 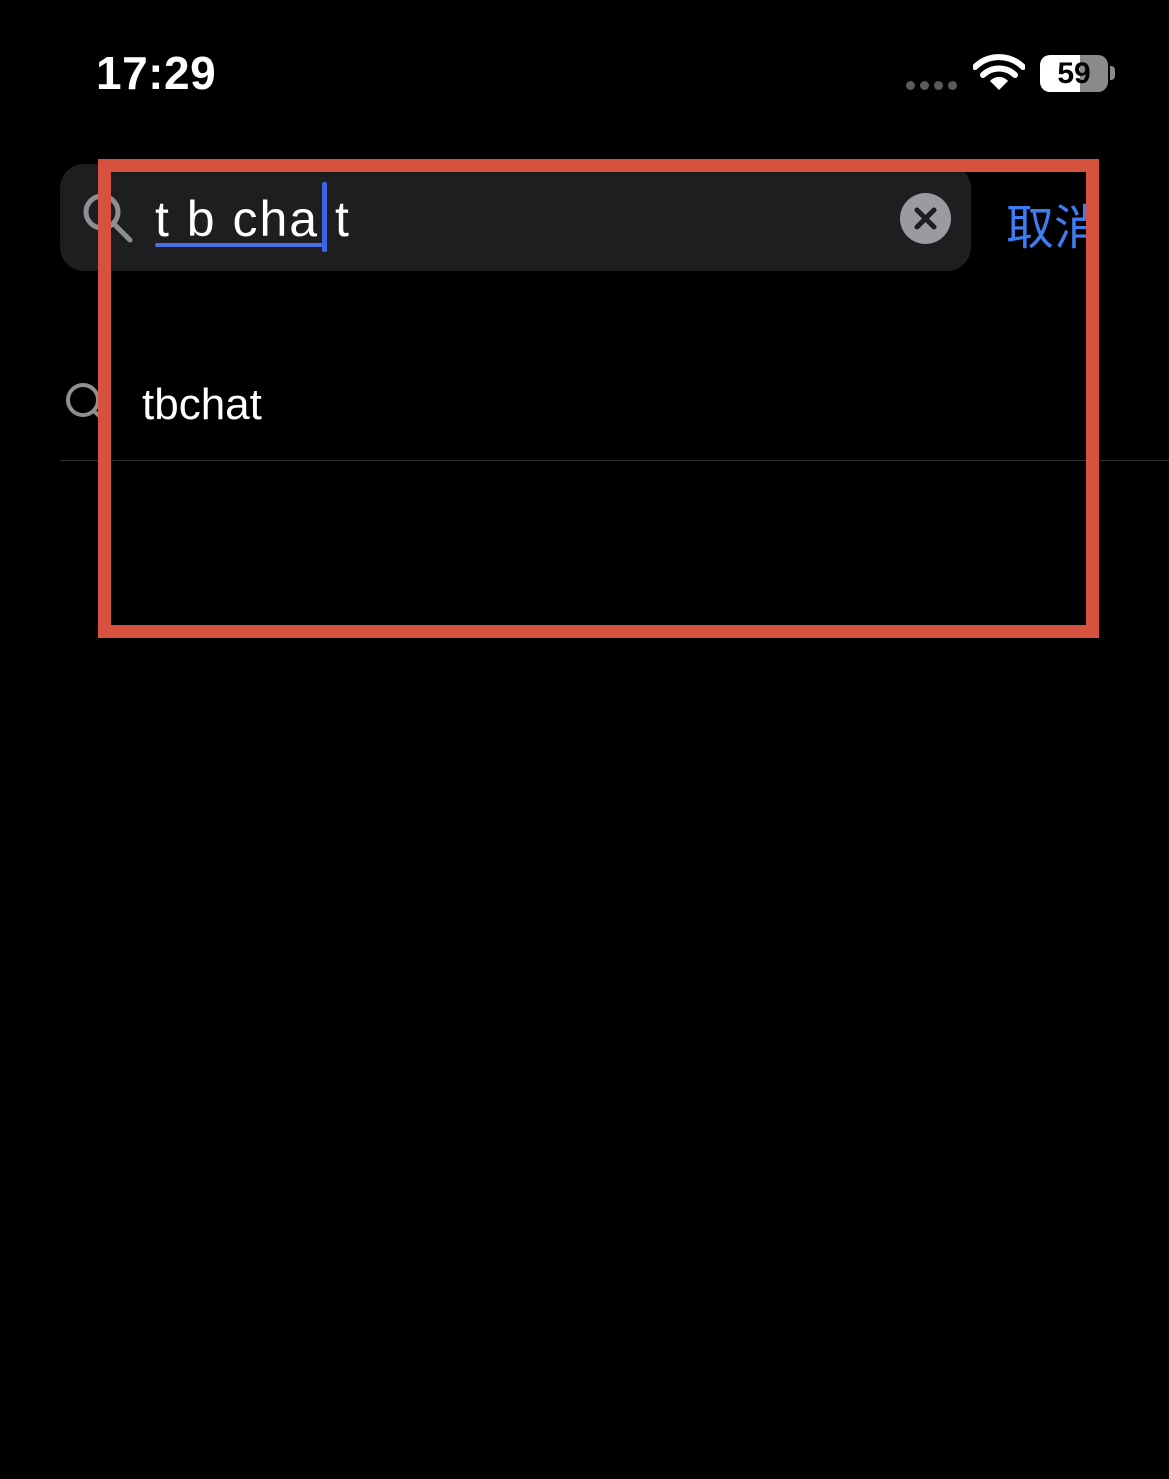 I want to click on suggestion-label: tbchat, so click(x=202, y=404).